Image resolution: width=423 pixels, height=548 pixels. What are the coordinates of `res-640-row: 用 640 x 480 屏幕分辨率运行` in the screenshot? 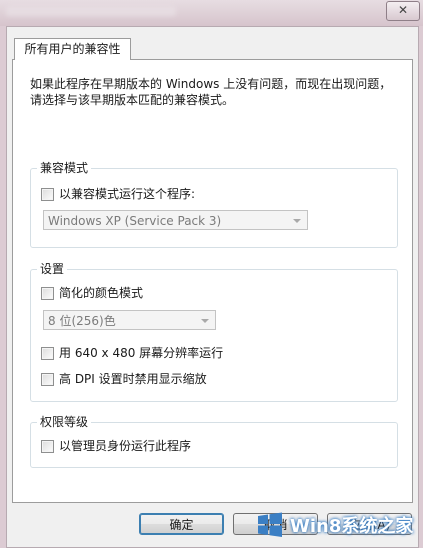 It's located at (132, 353).